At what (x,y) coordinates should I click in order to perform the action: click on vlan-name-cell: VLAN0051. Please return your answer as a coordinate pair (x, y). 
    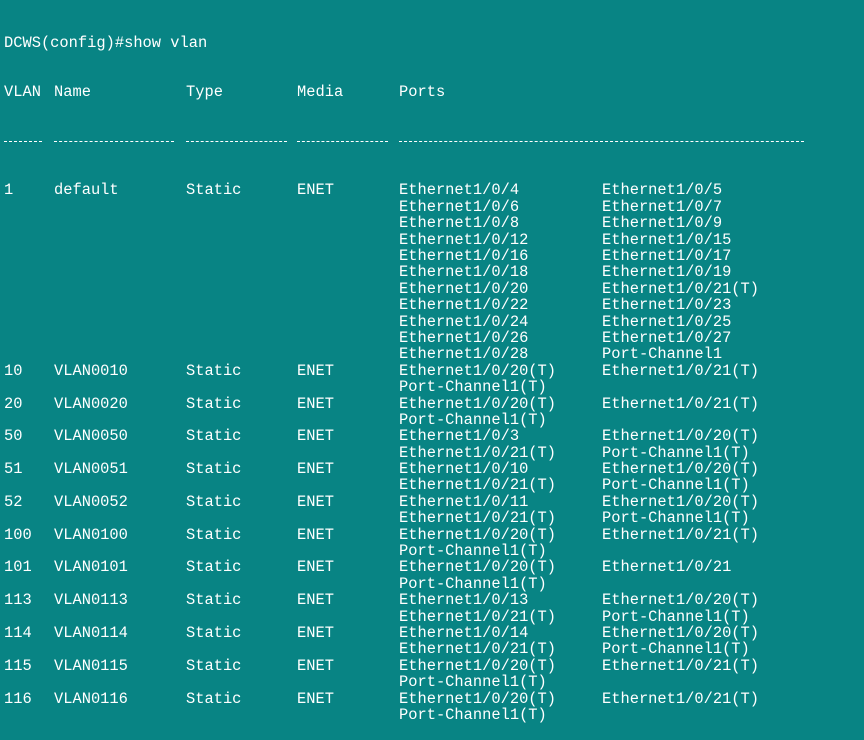
    Looking at the image, I should click on (91, 469).